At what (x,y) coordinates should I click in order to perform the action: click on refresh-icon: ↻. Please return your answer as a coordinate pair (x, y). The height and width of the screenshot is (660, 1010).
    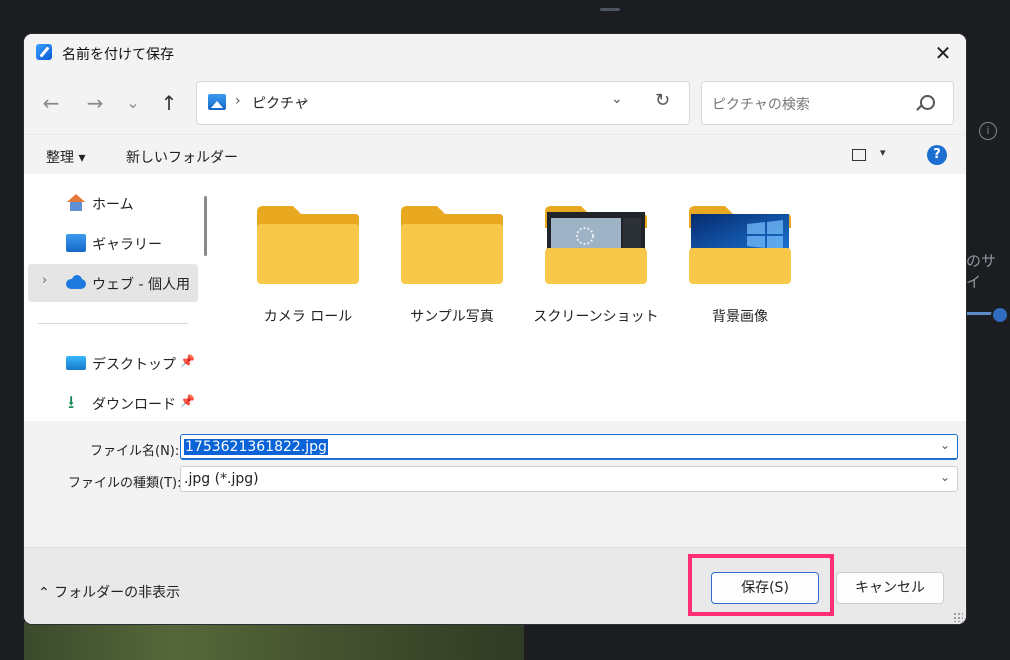
    Looking at the image, I should click on (662, 100).